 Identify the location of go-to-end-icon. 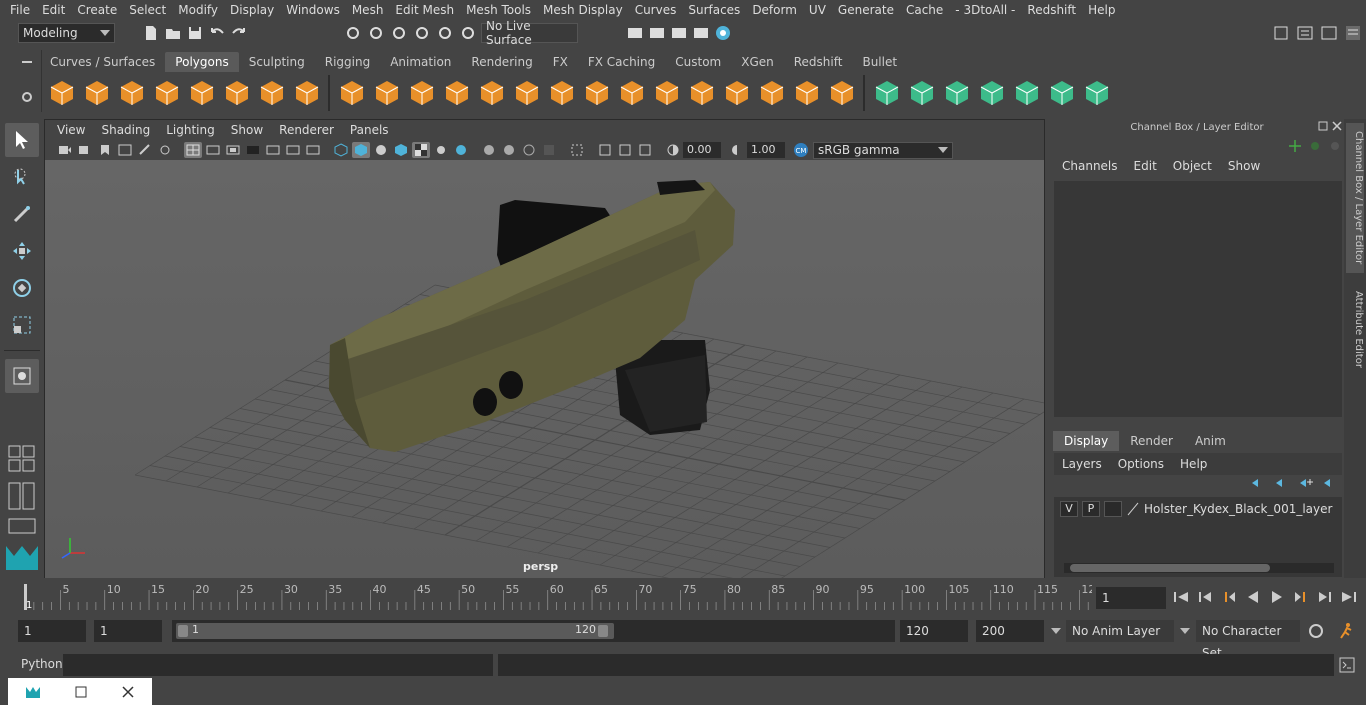
(1349, 597).